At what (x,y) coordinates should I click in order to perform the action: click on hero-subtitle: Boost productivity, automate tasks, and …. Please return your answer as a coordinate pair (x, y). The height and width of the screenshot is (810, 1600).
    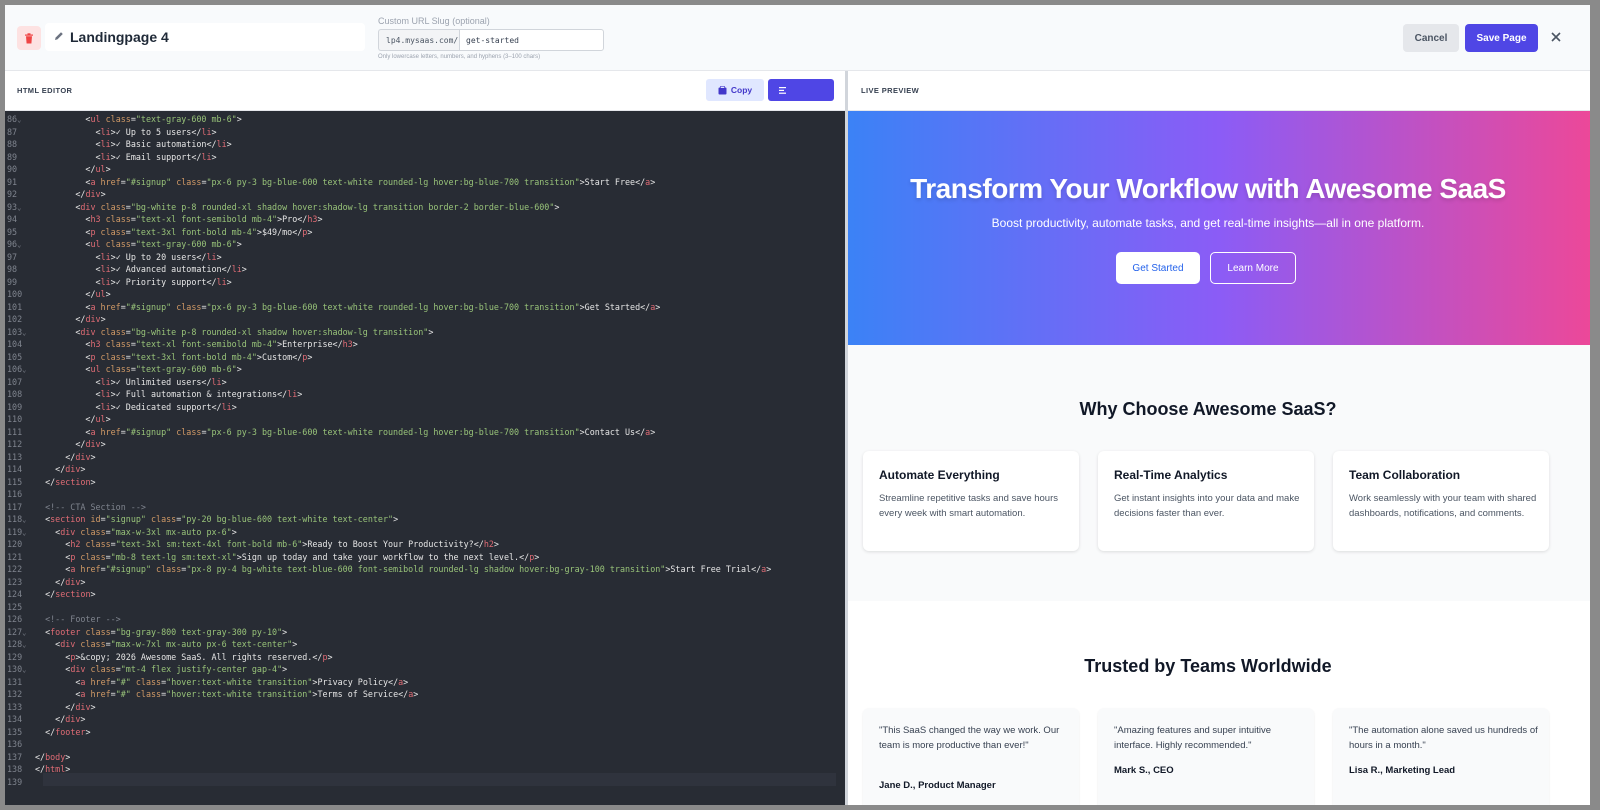
    Looking at the image, I should click on (1208, 223).